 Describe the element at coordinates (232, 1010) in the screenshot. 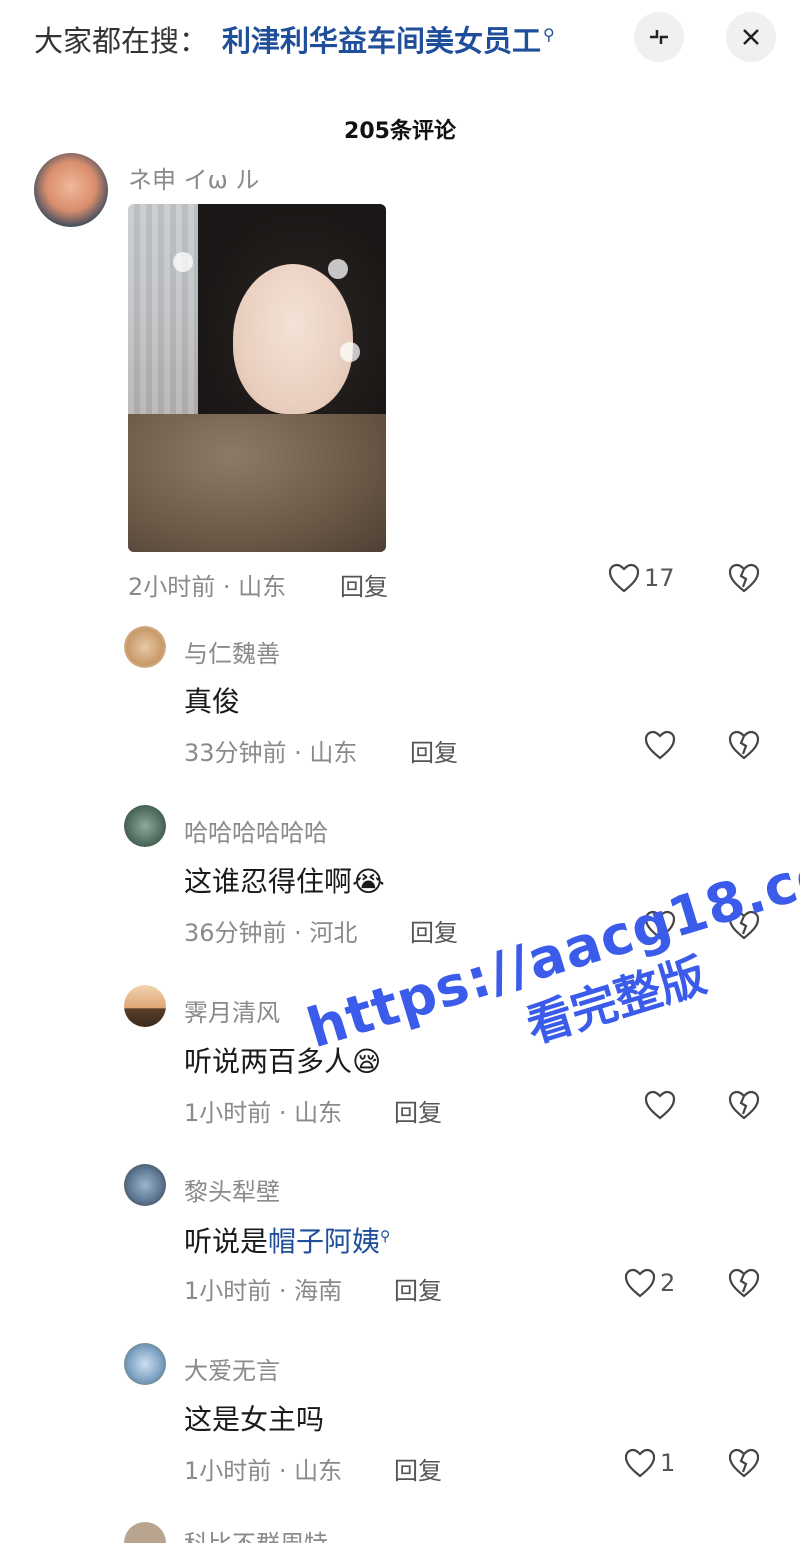

I see `reply-nickname: 霁月清风` at that location.